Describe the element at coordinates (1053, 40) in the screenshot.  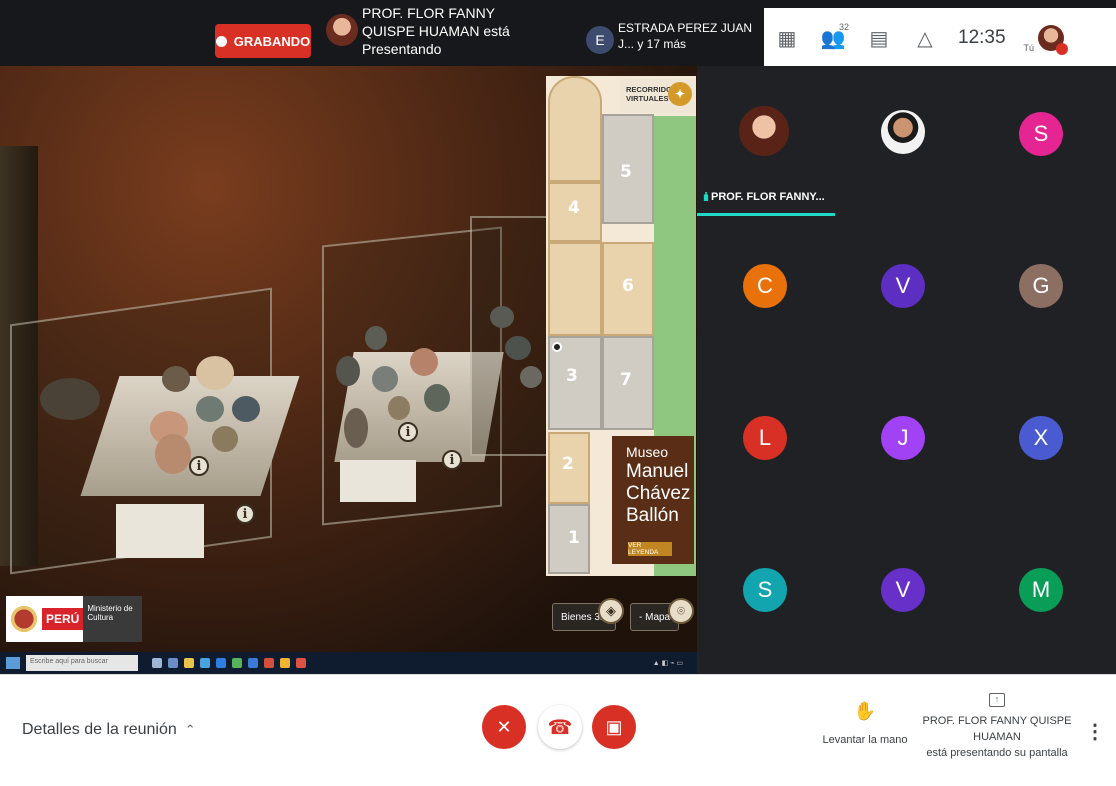
I see `self-avatar` at that location.